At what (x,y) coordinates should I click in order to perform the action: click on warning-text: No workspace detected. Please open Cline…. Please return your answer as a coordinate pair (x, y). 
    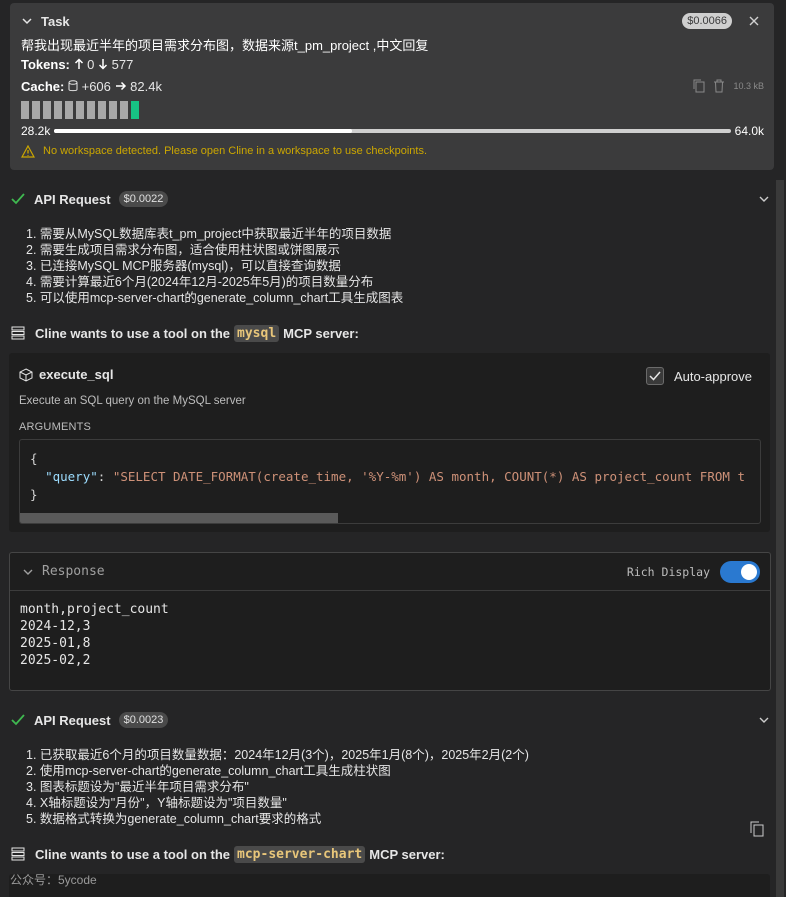
    Looking at the image, I should click on (235, 151).